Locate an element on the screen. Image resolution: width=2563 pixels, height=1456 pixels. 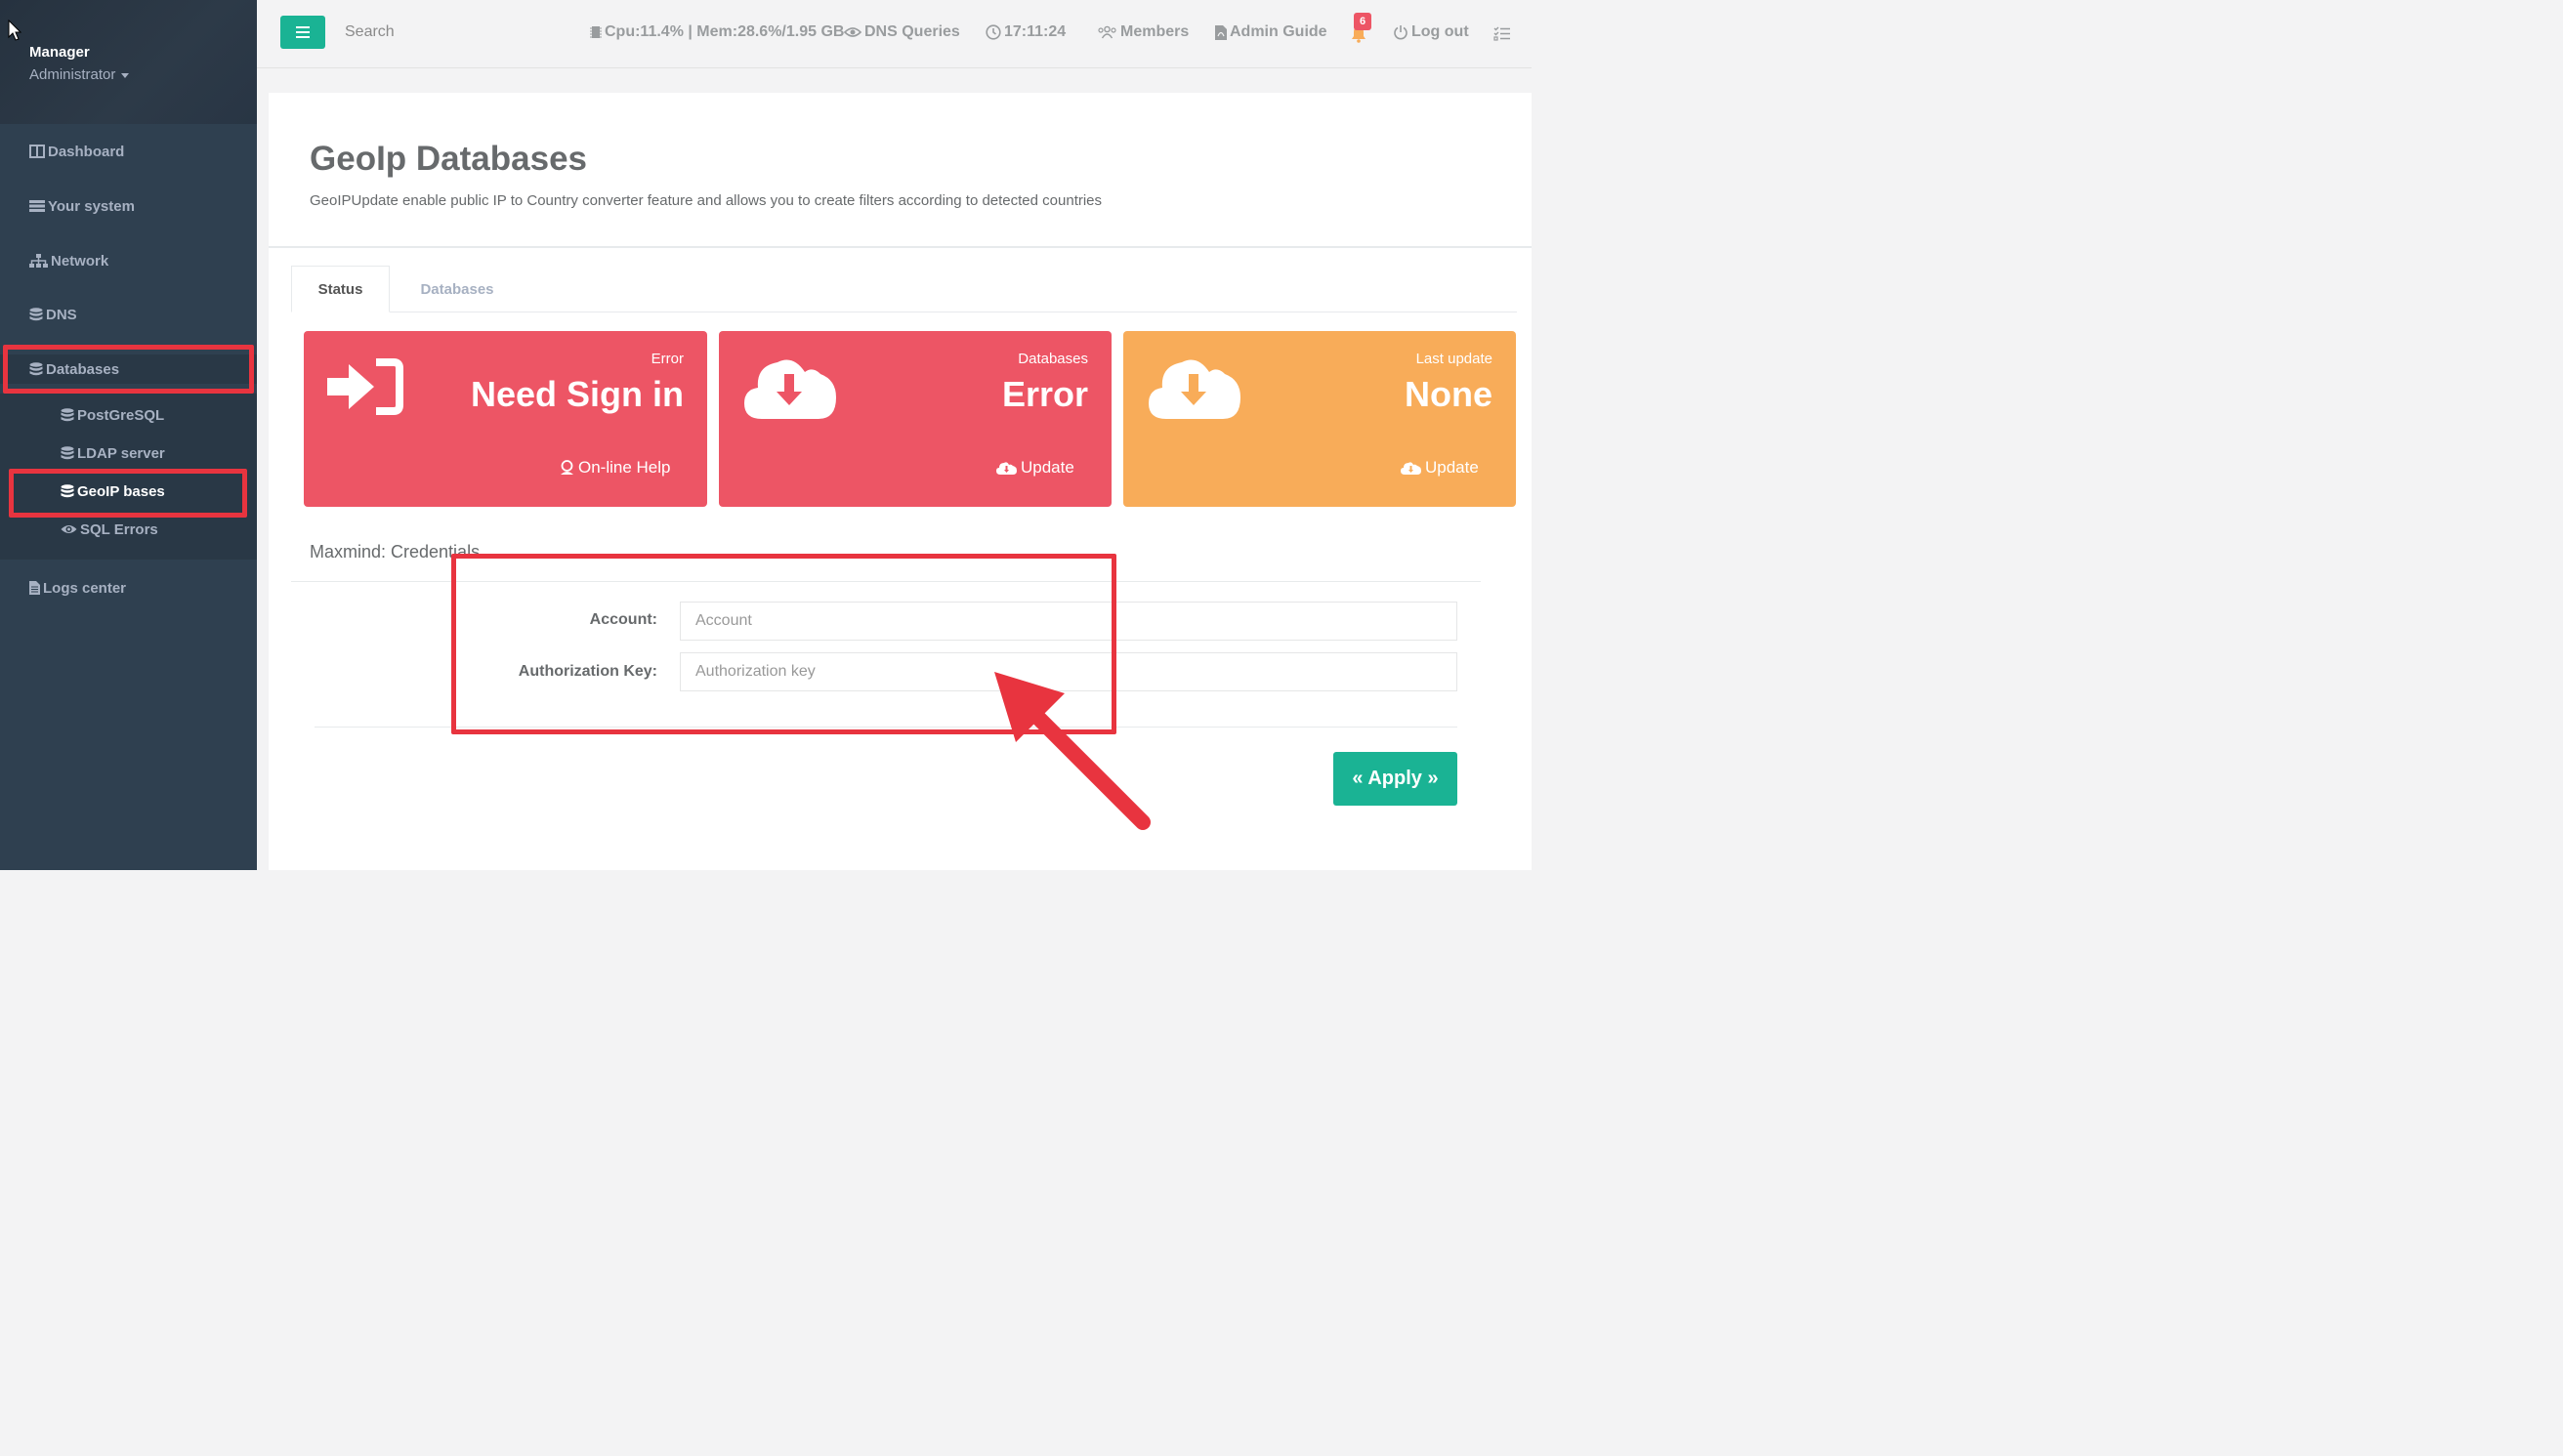
sidebar-subitem-label: SQL Errors is located at coordinates (119, 529).